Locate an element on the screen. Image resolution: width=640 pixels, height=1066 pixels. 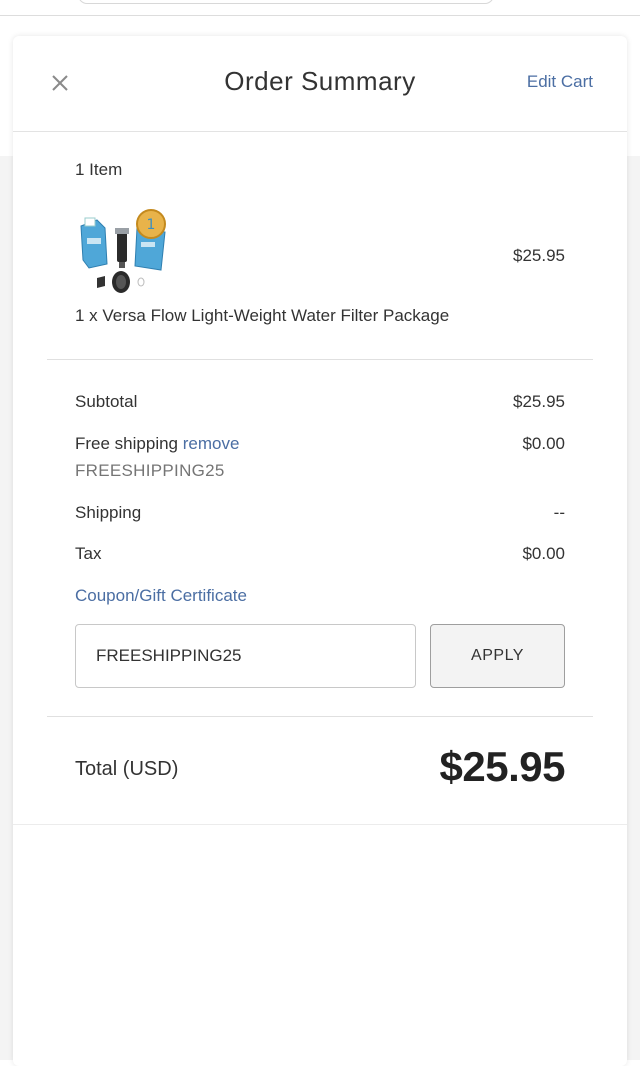
free-shipping-label: Free shipping is located at coordinates (127, 443).